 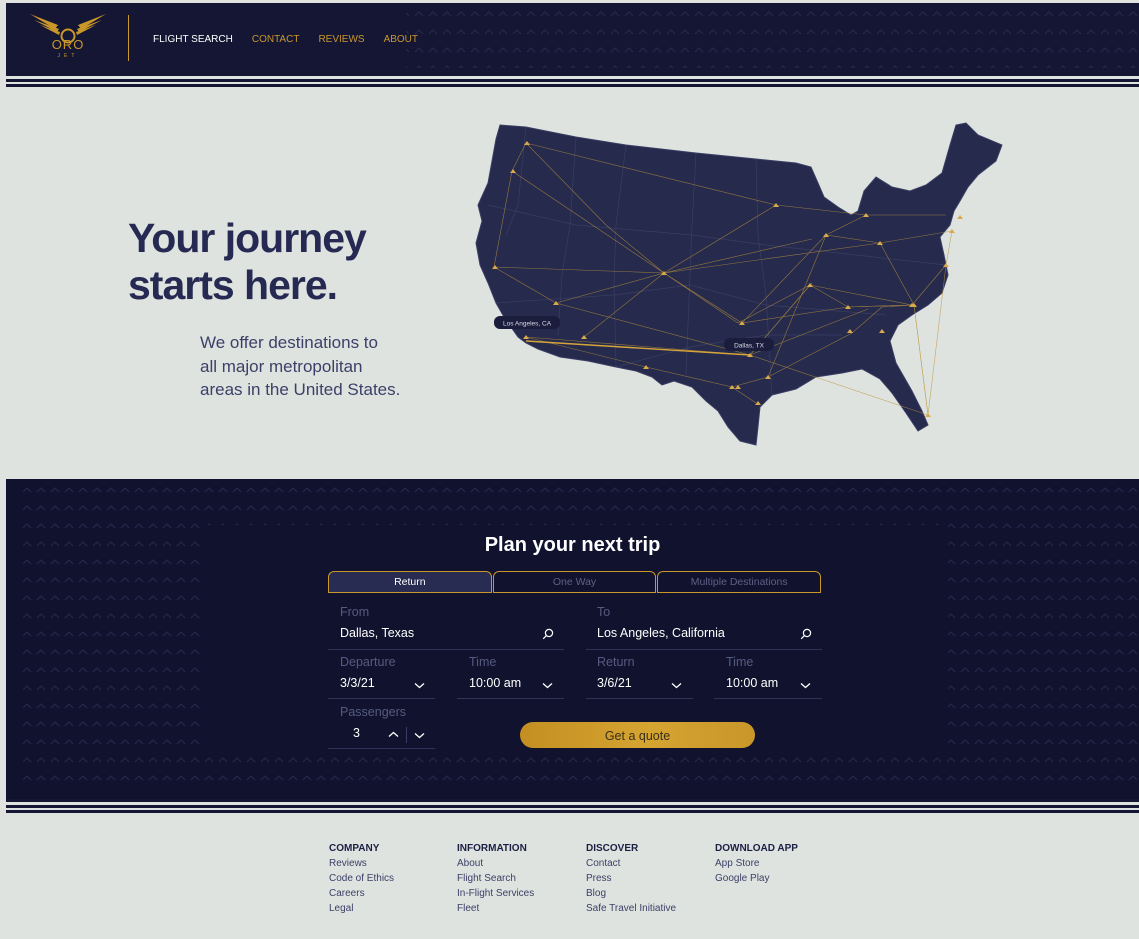 I want to click on tab-return: Return, so click(x=410, y=582).